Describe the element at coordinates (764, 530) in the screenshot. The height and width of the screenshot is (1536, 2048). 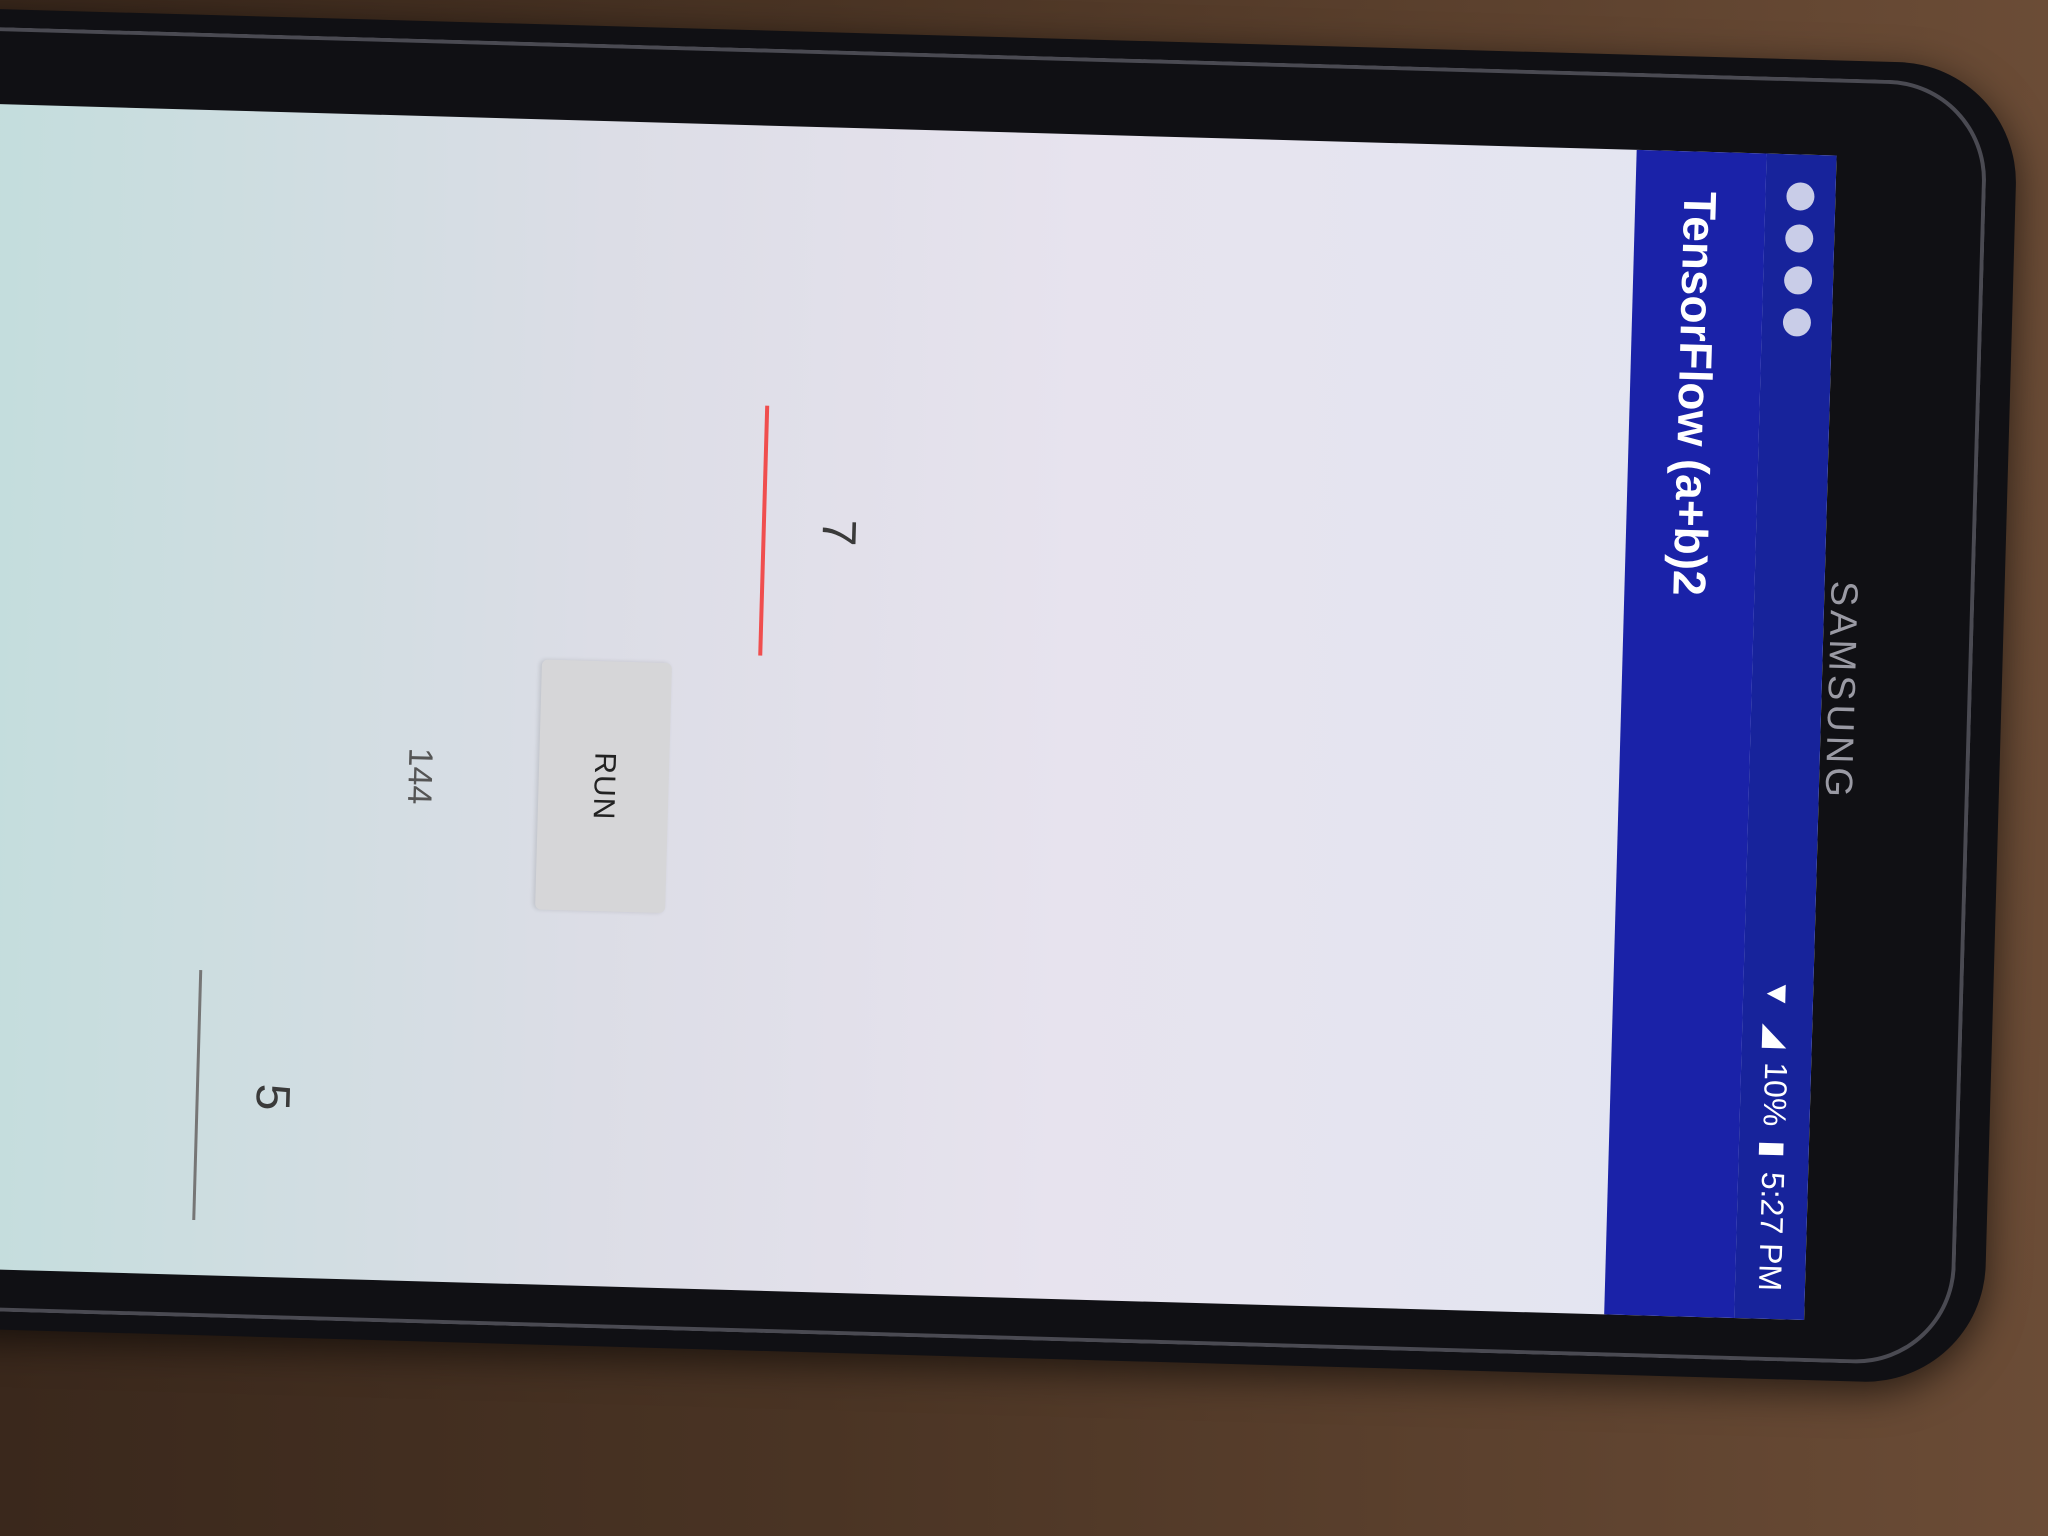
I see `input-b-underline` at that location.